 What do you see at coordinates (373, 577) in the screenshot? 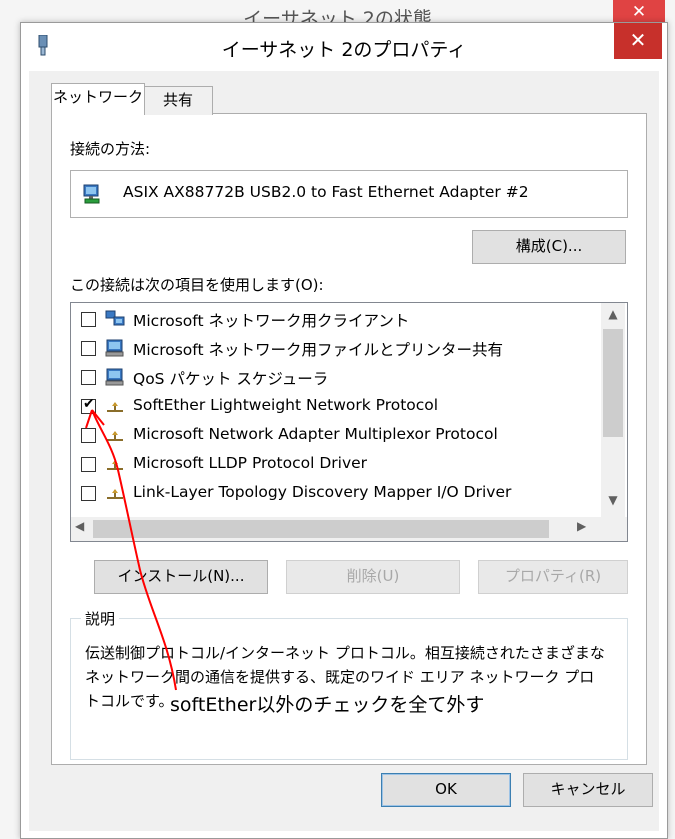
I see `uninstall-button: 削除(U)` at bounding box center [373, 577].